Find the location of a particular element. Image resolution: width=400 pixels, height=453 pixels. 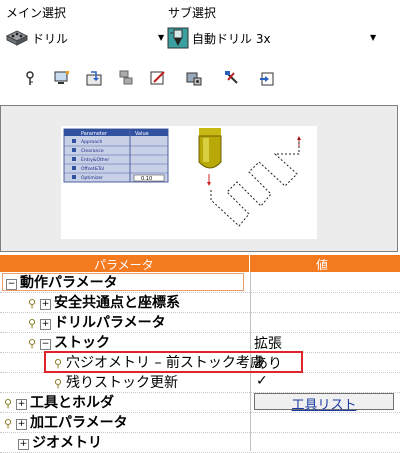

tree-row-geometry: + ジオメトリ is located at coordinates (200, 442).